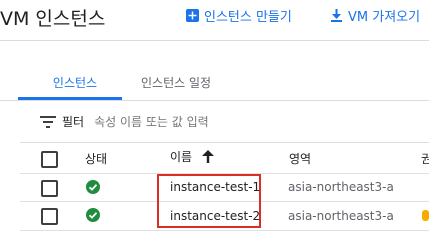  What do you see at coordinates (214, 100) in the screenshot?
I see `tabs-divider` at bounding box center [214, 100].